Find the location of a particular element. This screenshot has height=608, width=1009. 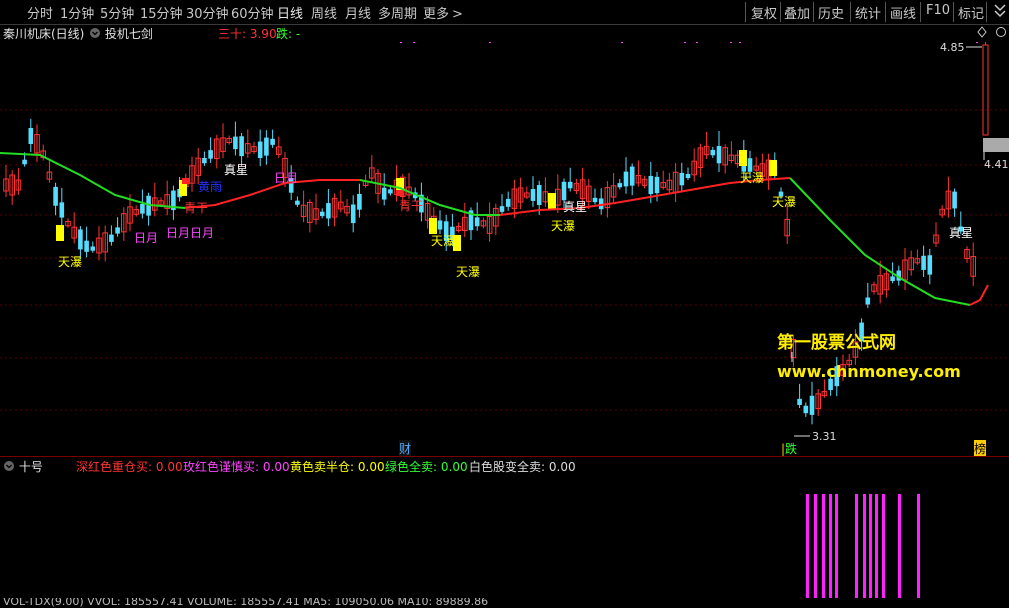

period-tab-multi: 多周期 is located at coordinates (397, 12).